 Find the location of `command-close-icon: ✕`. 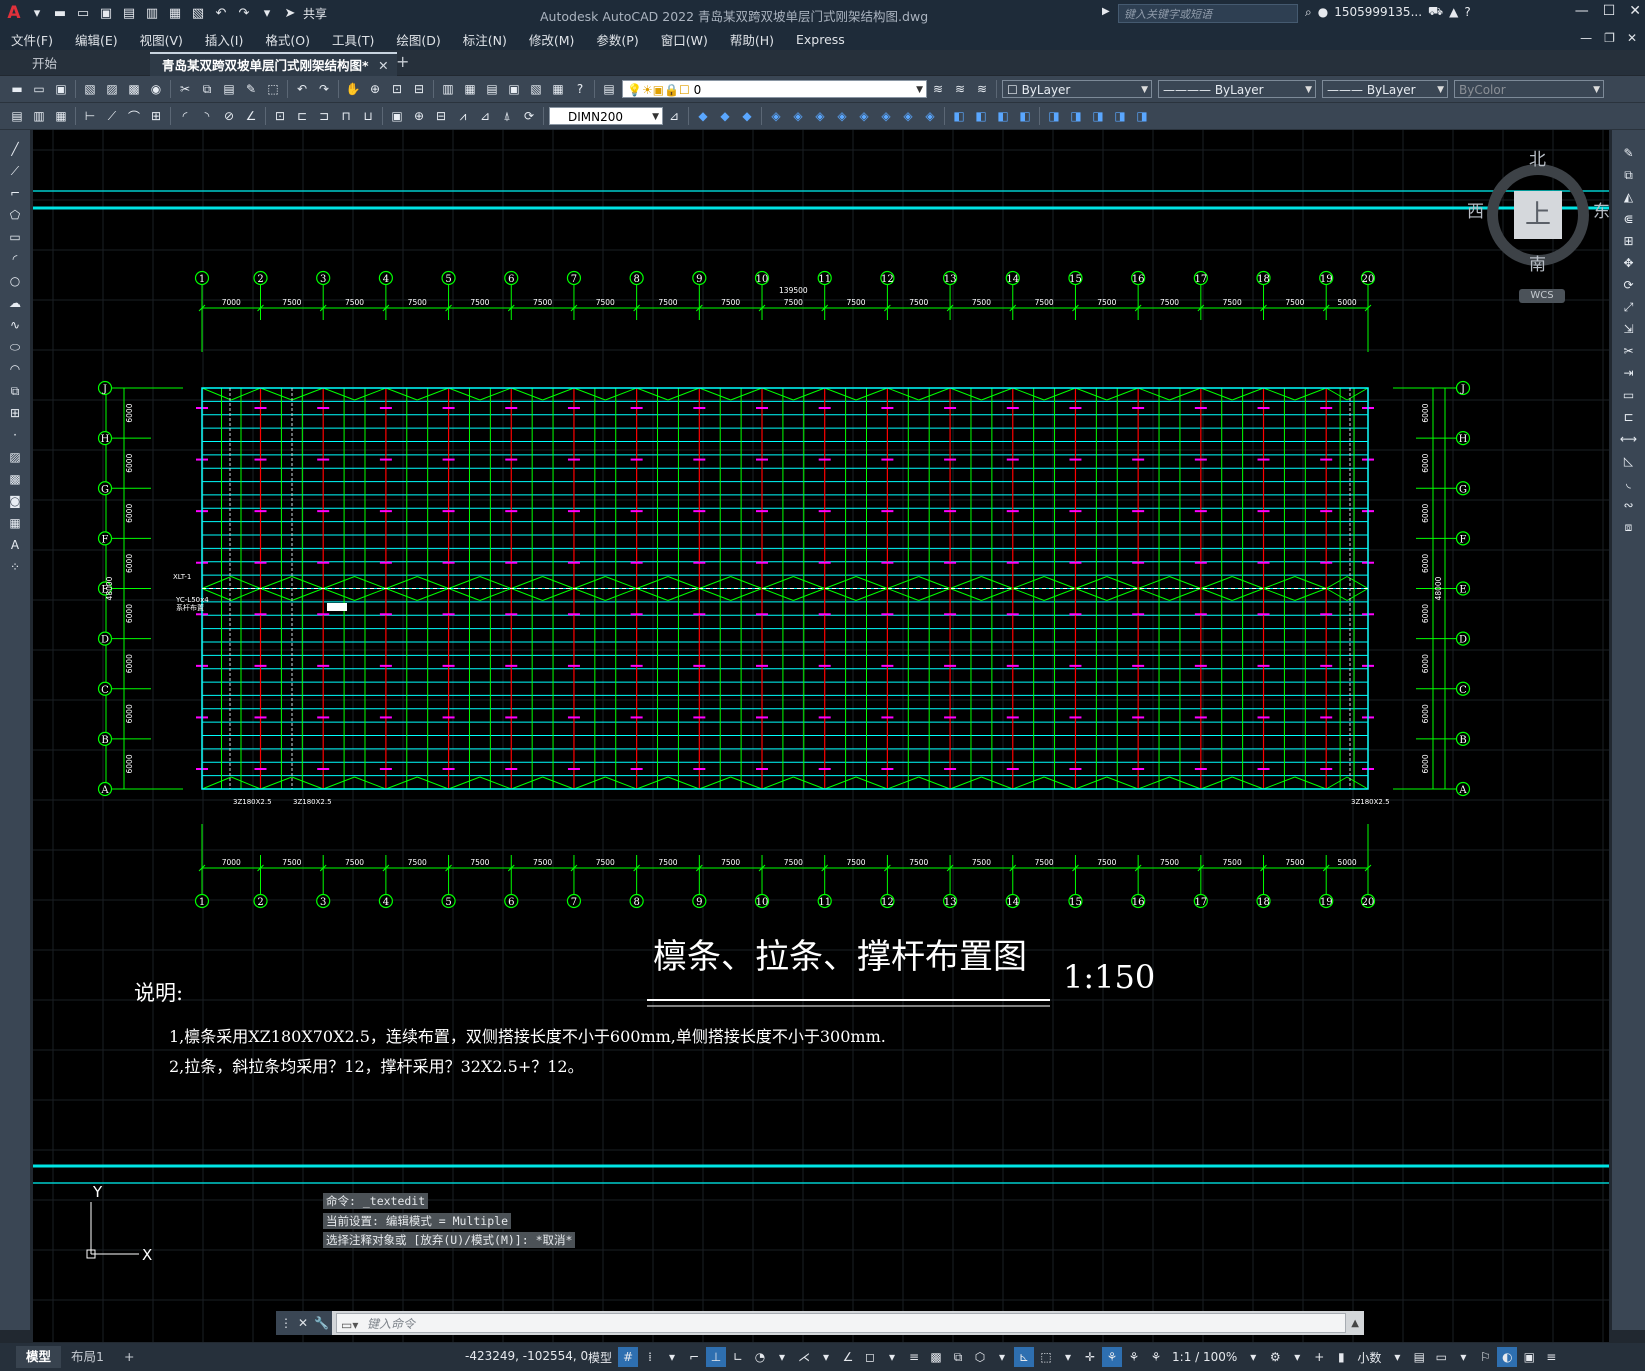

command-close-icon: ✕ is located at coordinates (303, 1323).